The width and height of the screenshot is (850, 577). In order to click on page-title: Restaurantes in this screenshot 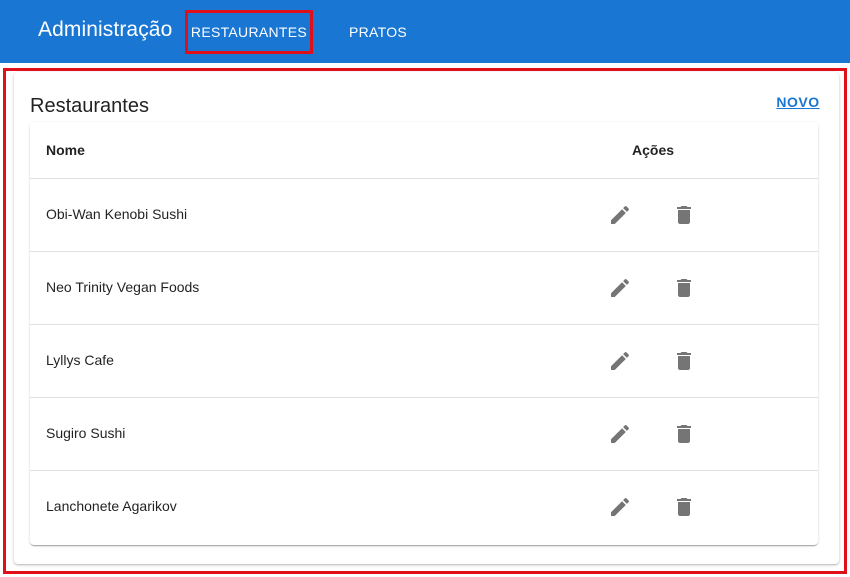, I will do `click(89, 106)`.